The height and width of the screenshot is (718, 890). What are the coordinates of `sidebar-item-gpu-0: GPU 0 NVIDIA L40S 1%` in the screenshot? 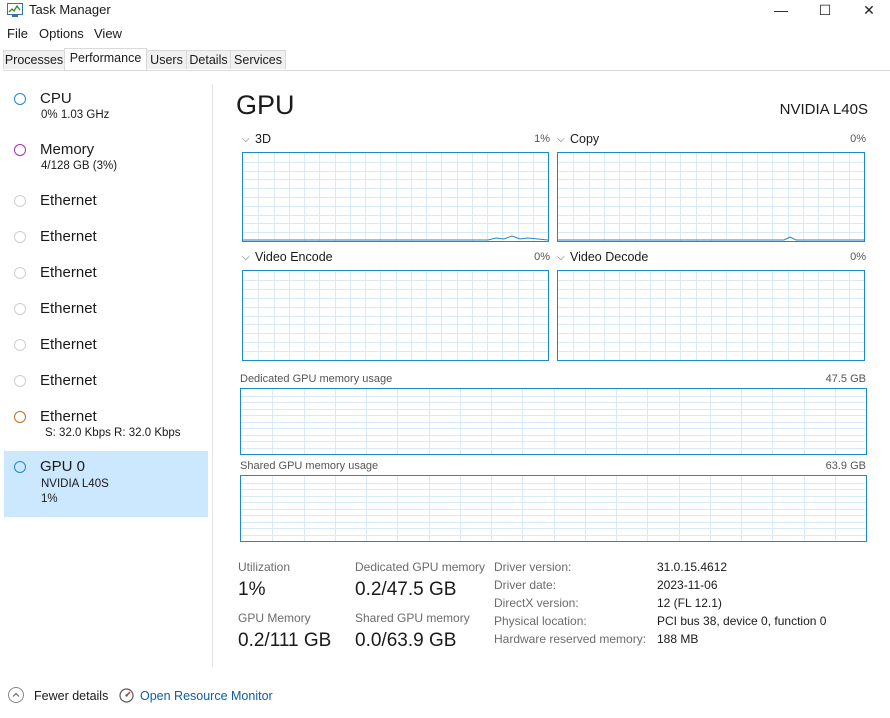 It's located at (106, 484).